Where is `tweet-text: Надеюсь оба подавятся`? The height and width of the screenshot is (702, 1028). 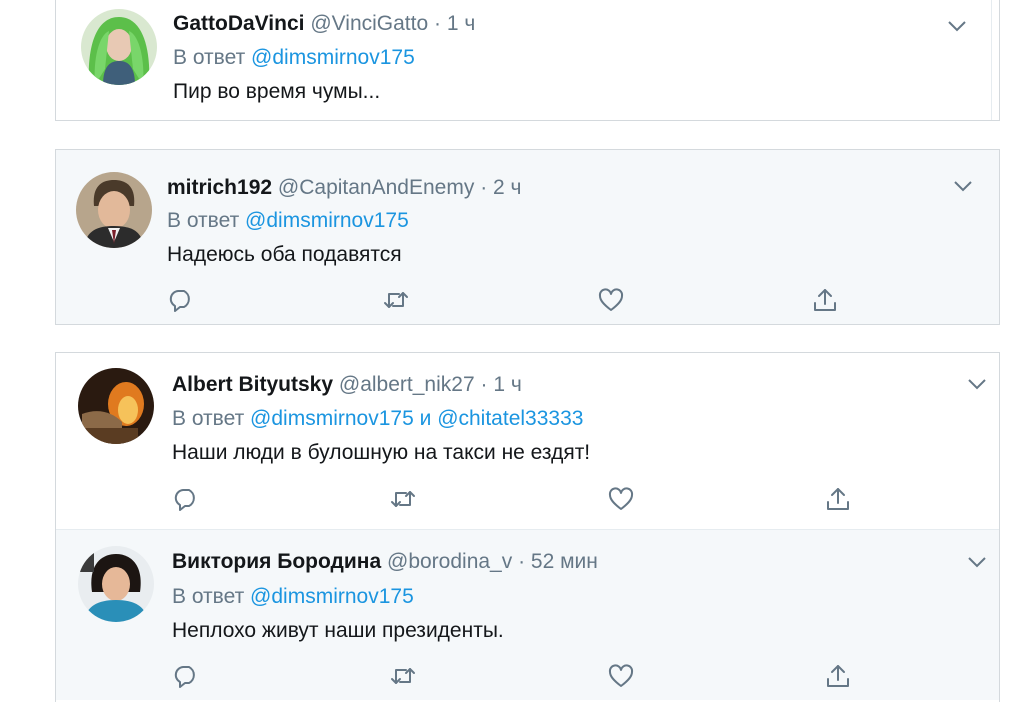
tweet-text: Надеюсь оба подавятся is located at coordinates (284, 254).